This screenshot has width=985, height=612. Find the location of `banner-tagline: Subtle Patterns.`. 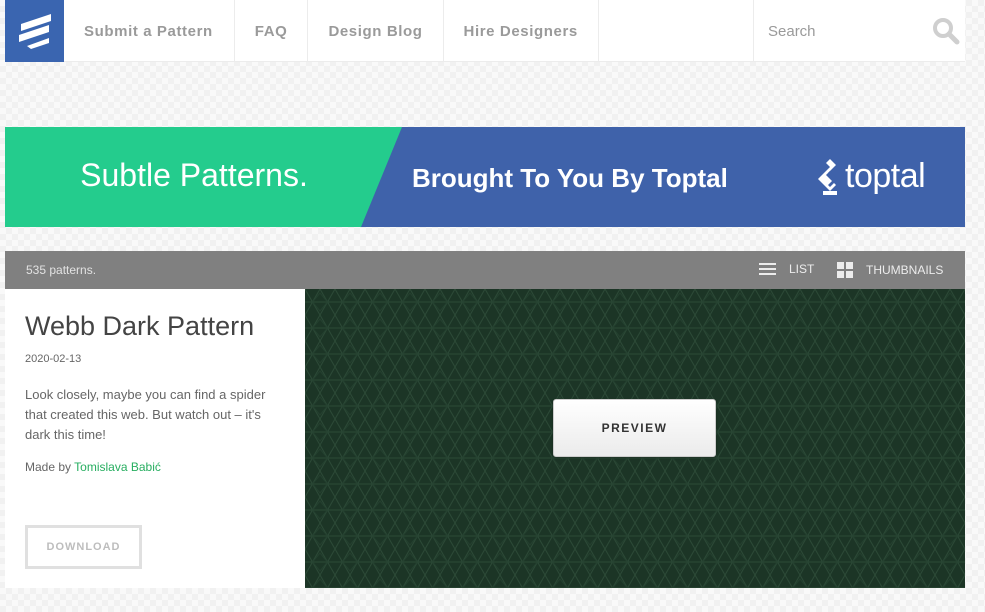

banner-tagline: Subtle Patterns. is located at coordinates (194, 175).